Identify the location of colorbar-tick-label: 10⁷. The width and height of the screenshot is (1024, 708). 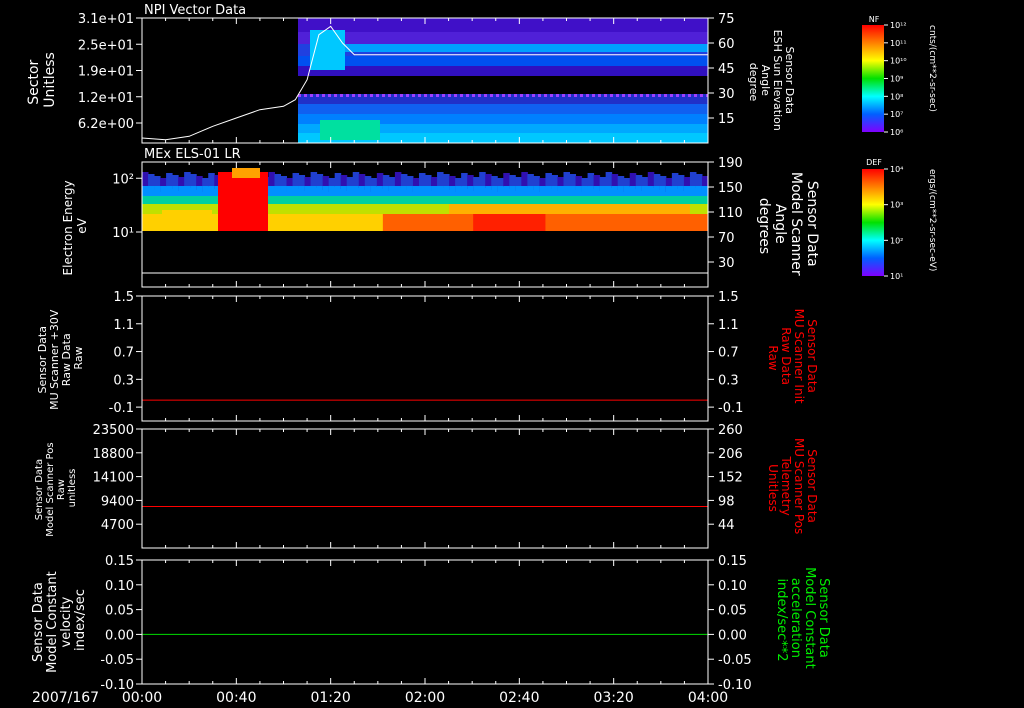
(896, 114).